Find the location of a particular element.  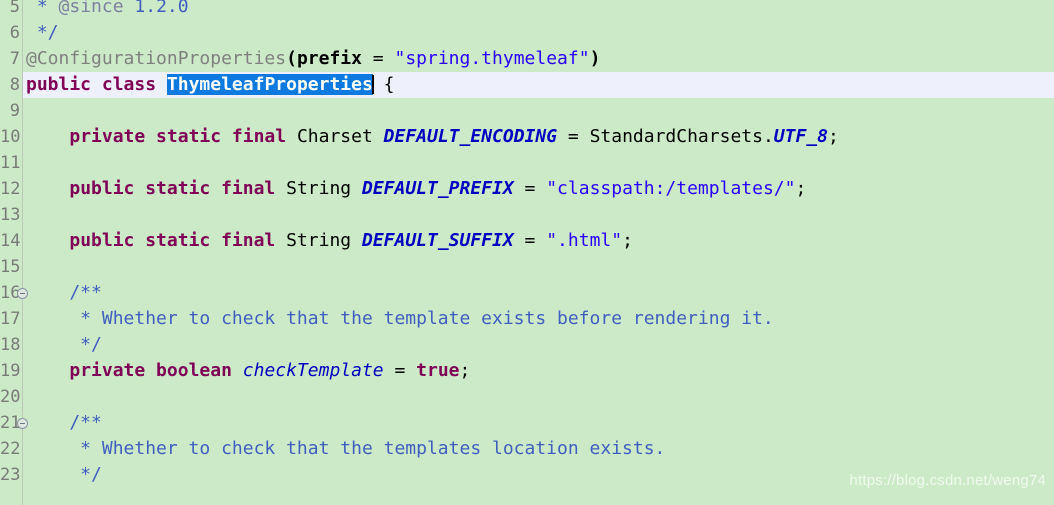

line-number: 18 is located at coordinates (11, 345).